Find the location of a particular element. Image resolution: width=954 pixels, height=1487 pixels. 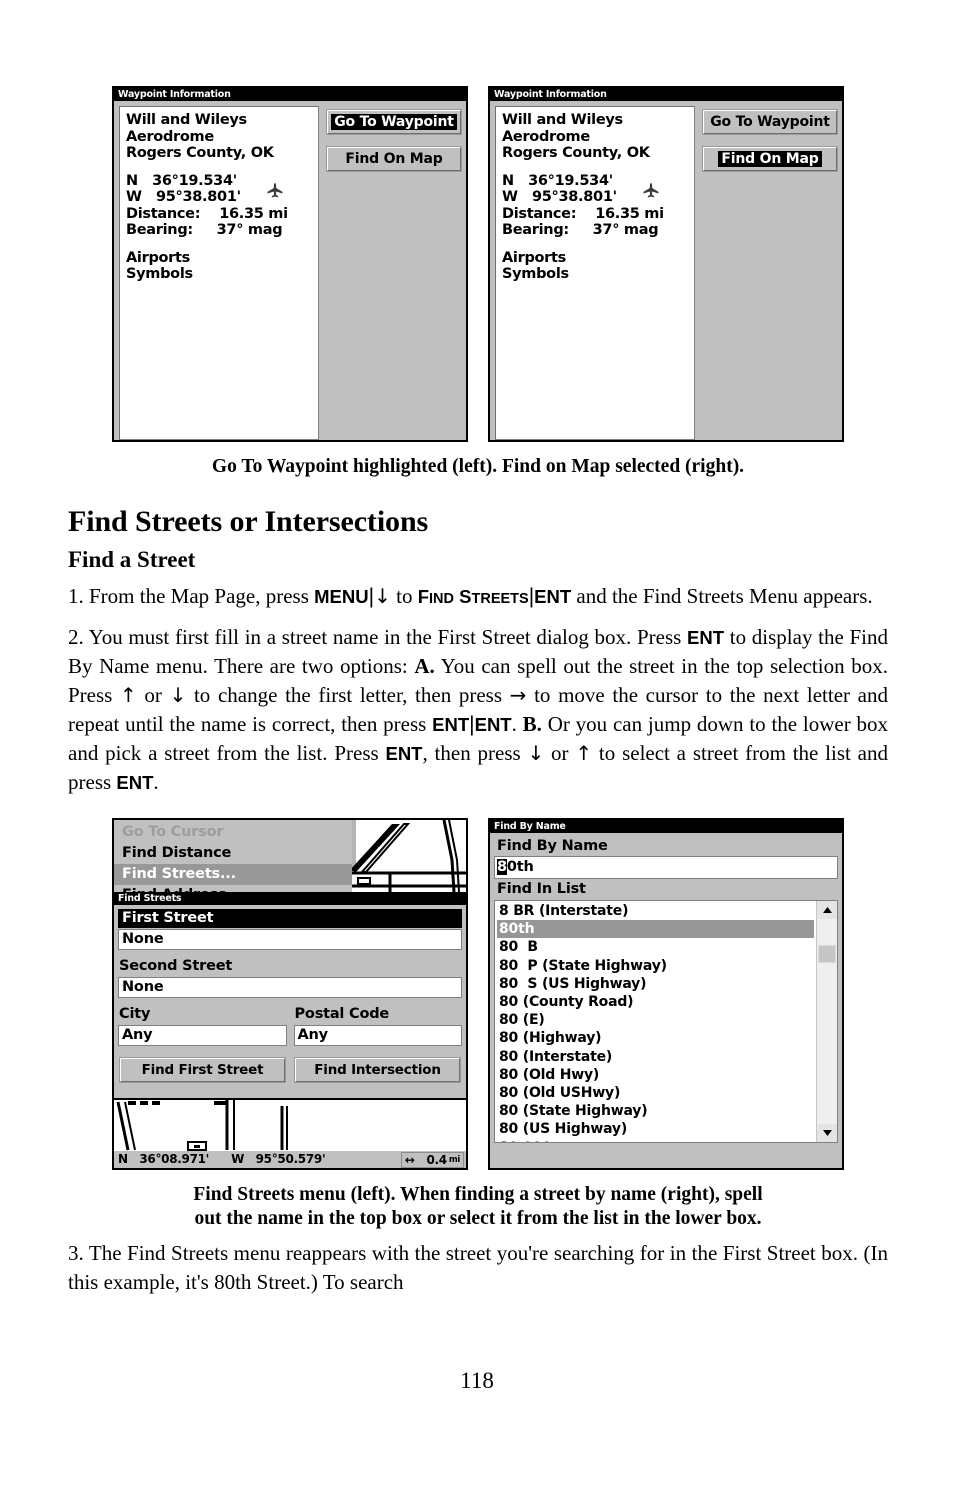

fs-c: S is located at coordinates (463, 596).